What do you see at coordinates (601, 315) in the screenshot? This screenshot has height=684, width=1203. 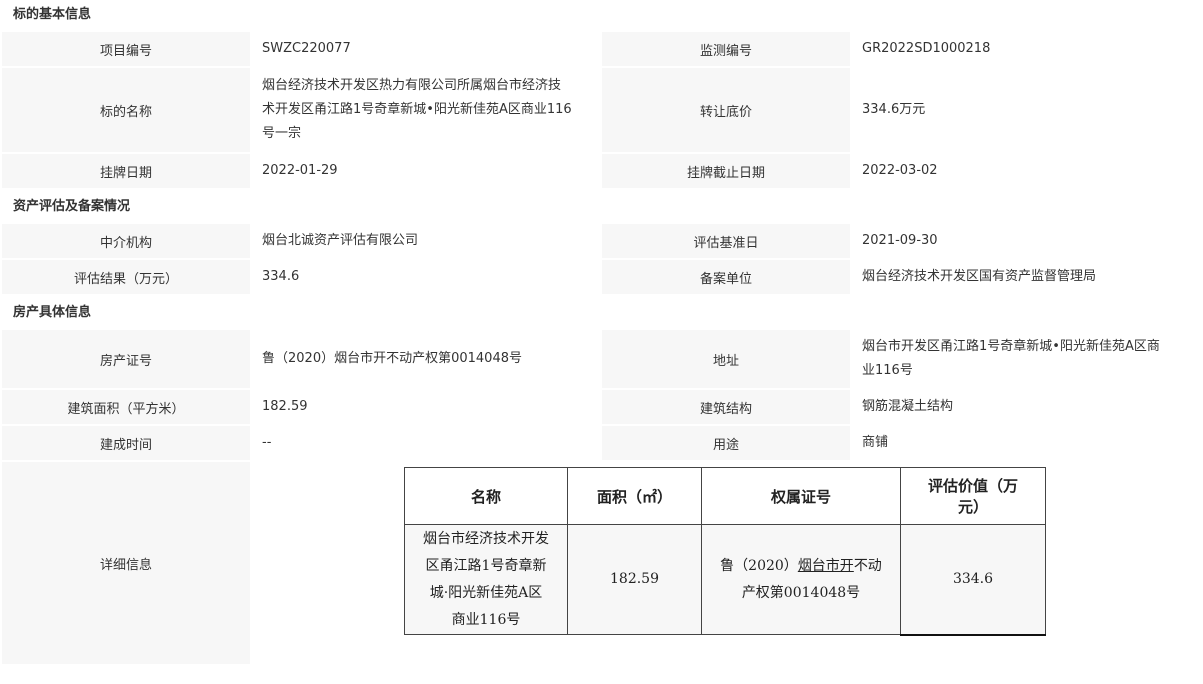 I see `section-title-property: 房产具体信息` at bounding box center [601, 315].